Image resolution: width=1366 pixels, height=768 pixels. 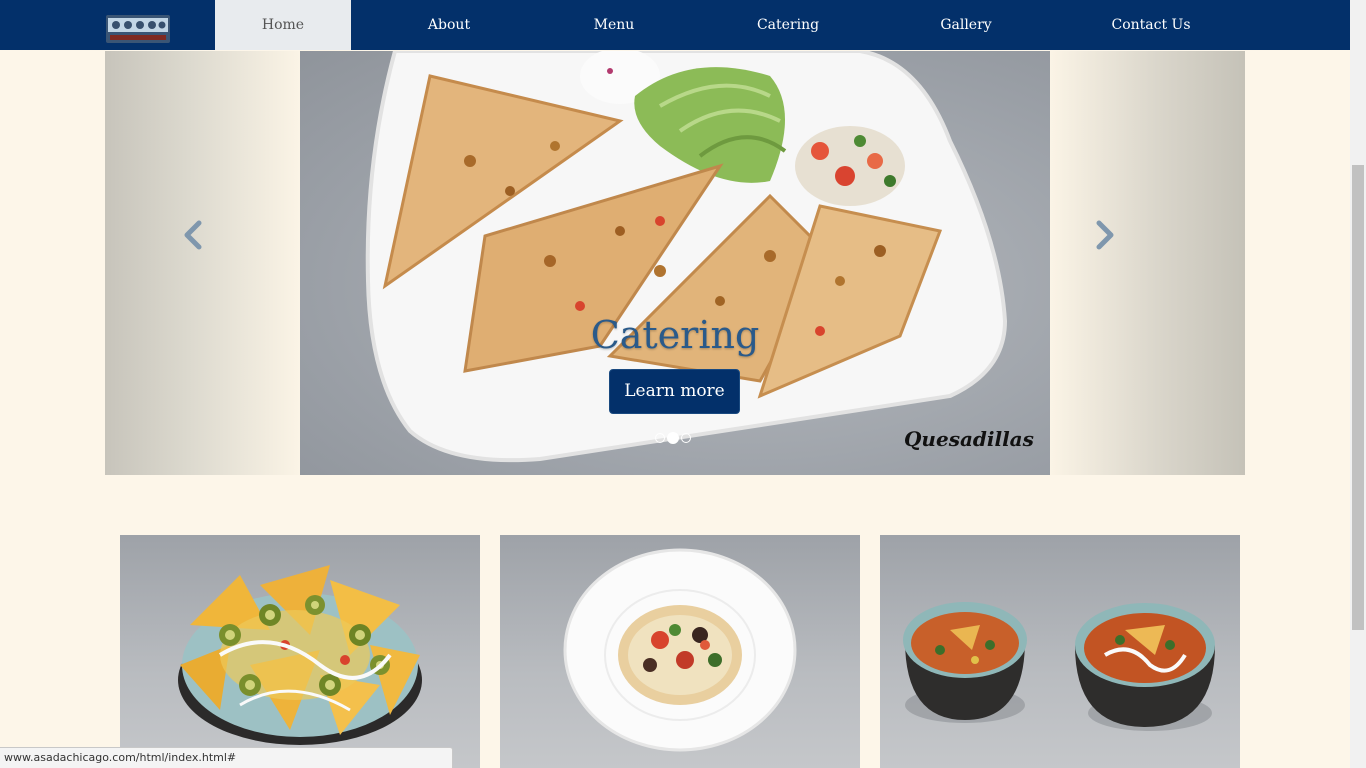 What do you see at coordinates (449, 25) in the screenshot?
I see `nav-about: About` at bounding box center [449, 25].